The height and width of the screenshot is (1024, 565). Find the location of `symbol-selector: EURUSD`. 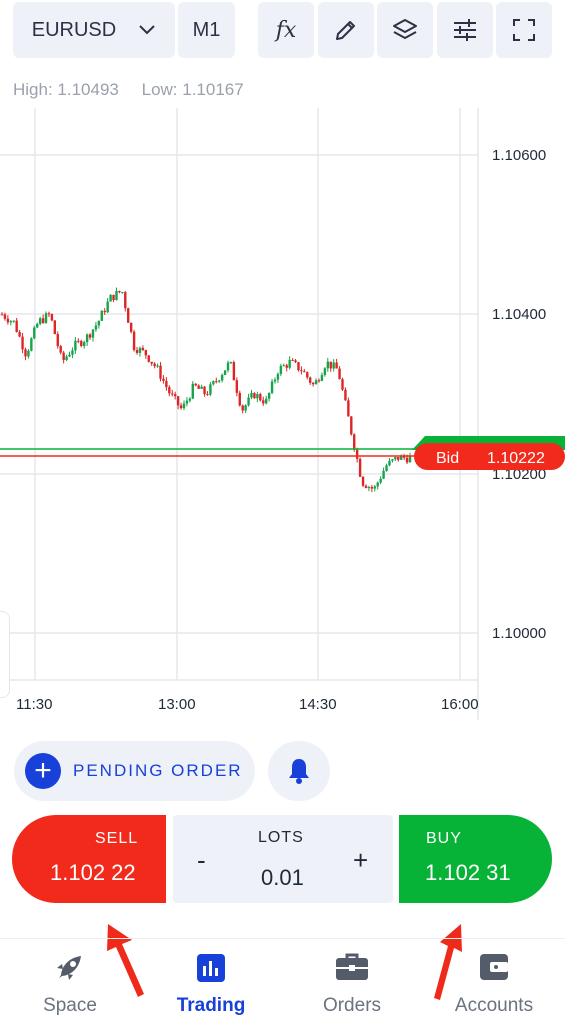

symbol-selector: EURUSD is located at coordinates (94, 30).